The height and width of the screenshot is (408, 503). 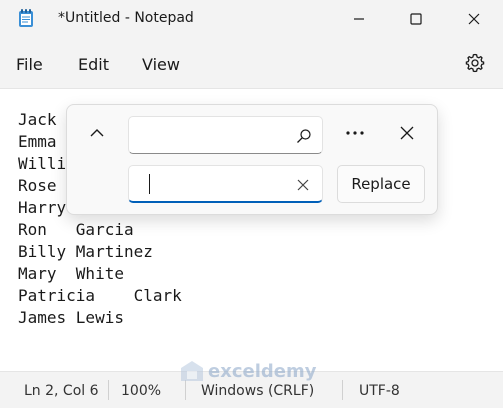 I want to click on minimize-icon, so click(x=359, y=19).